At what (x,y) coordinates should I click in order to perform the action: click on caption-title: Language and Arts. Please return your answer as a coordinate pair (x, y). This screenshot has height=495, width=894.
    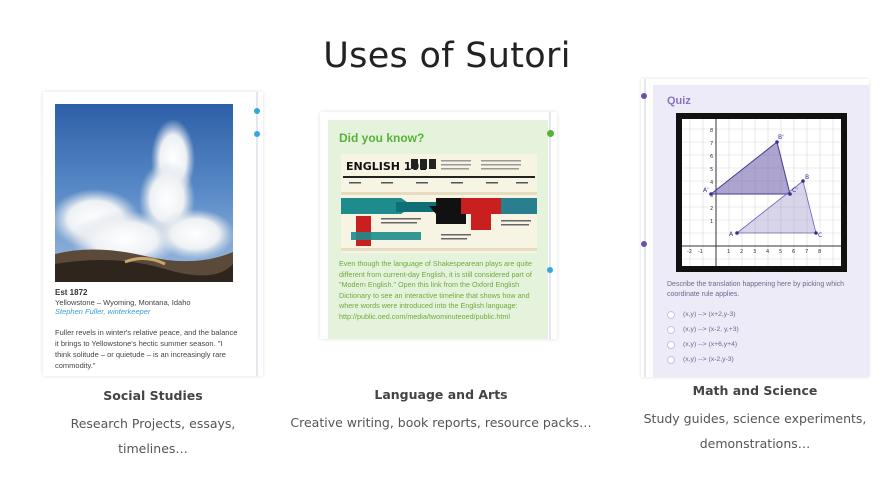
    Looking at the image, I should click on (441, 394).